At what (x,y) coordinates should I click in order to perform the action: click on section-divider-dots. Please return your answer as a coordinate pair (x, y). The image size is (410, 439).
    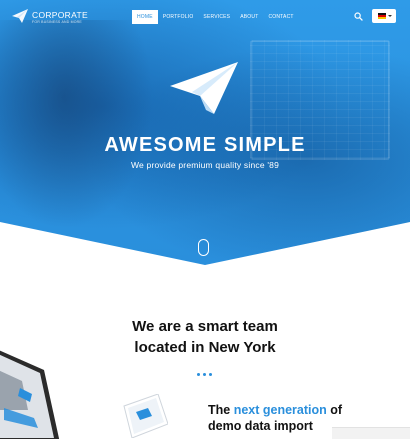
    Looking at the image, I should click on (205, 375).